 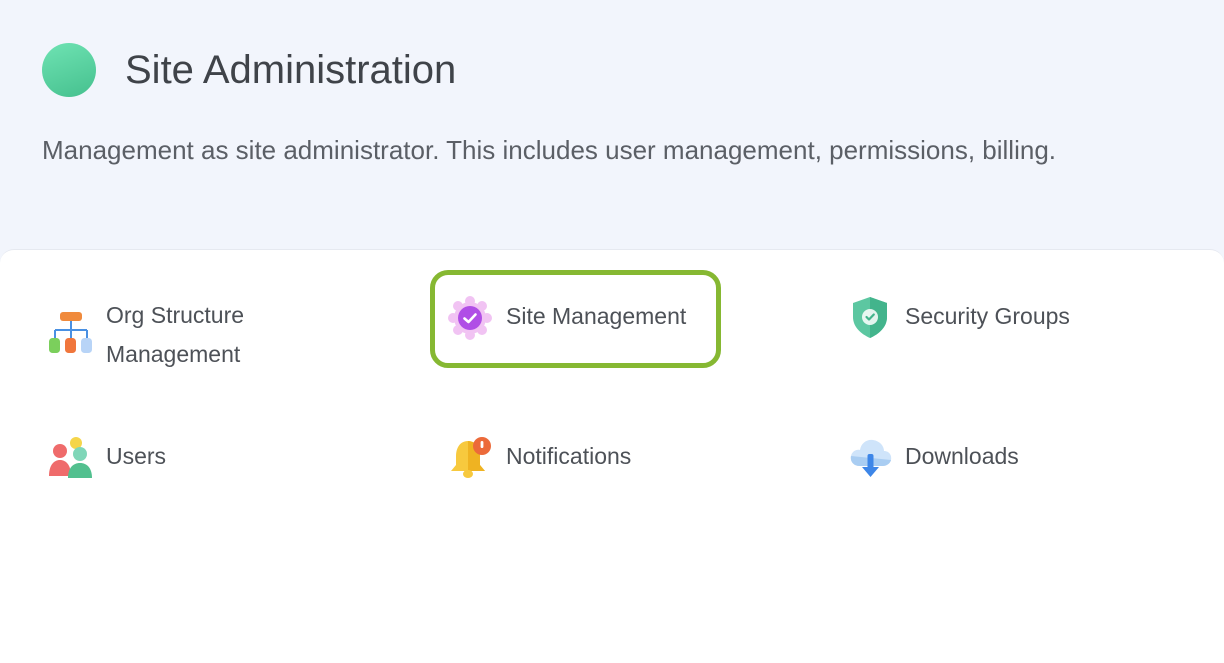 I want to click on menu-label: Org Structure, so click(x=175, y=315).